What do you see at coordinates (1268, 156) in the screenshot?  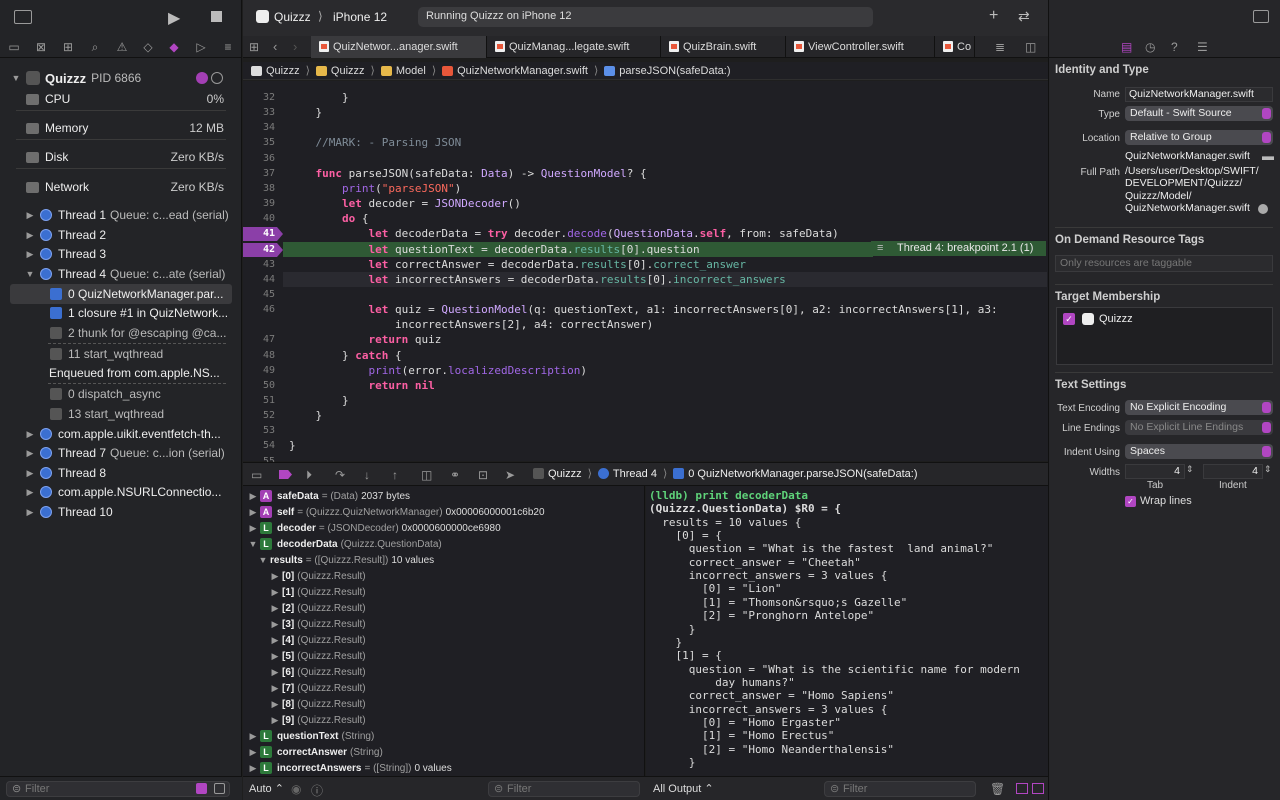 I see `folder-icon: ▬` at bounding box center [1268, 156].